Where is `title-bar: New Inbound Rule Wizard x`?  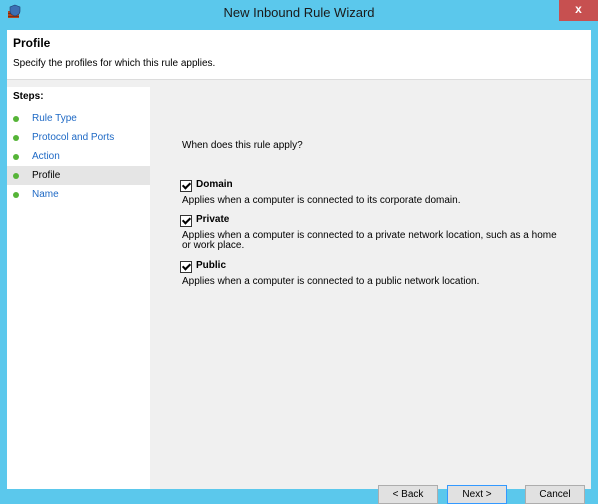 title-bar: New Inbound Rule Wizard x is located at coordinates (299, 13).